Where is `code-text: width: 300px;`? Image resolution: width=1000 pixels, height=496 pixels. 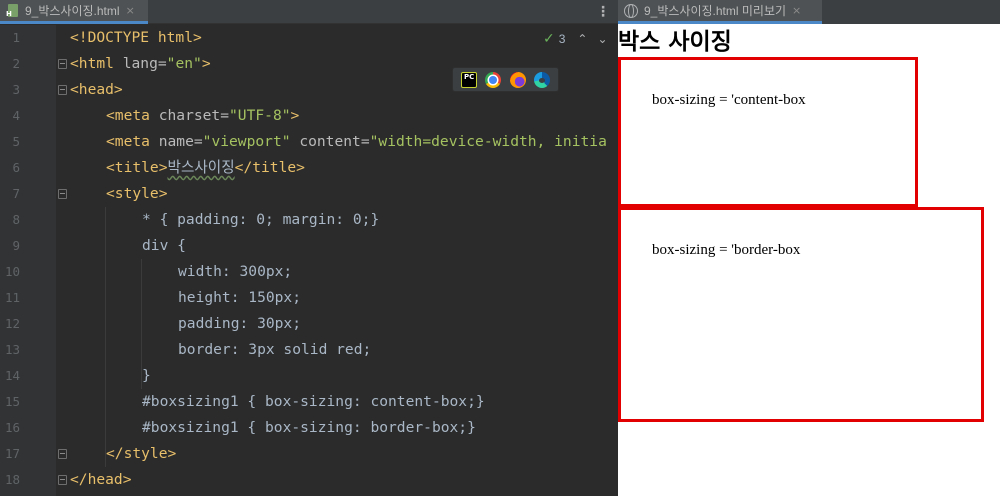 code-text: width: 300px; is located at coordinates (235, 271).